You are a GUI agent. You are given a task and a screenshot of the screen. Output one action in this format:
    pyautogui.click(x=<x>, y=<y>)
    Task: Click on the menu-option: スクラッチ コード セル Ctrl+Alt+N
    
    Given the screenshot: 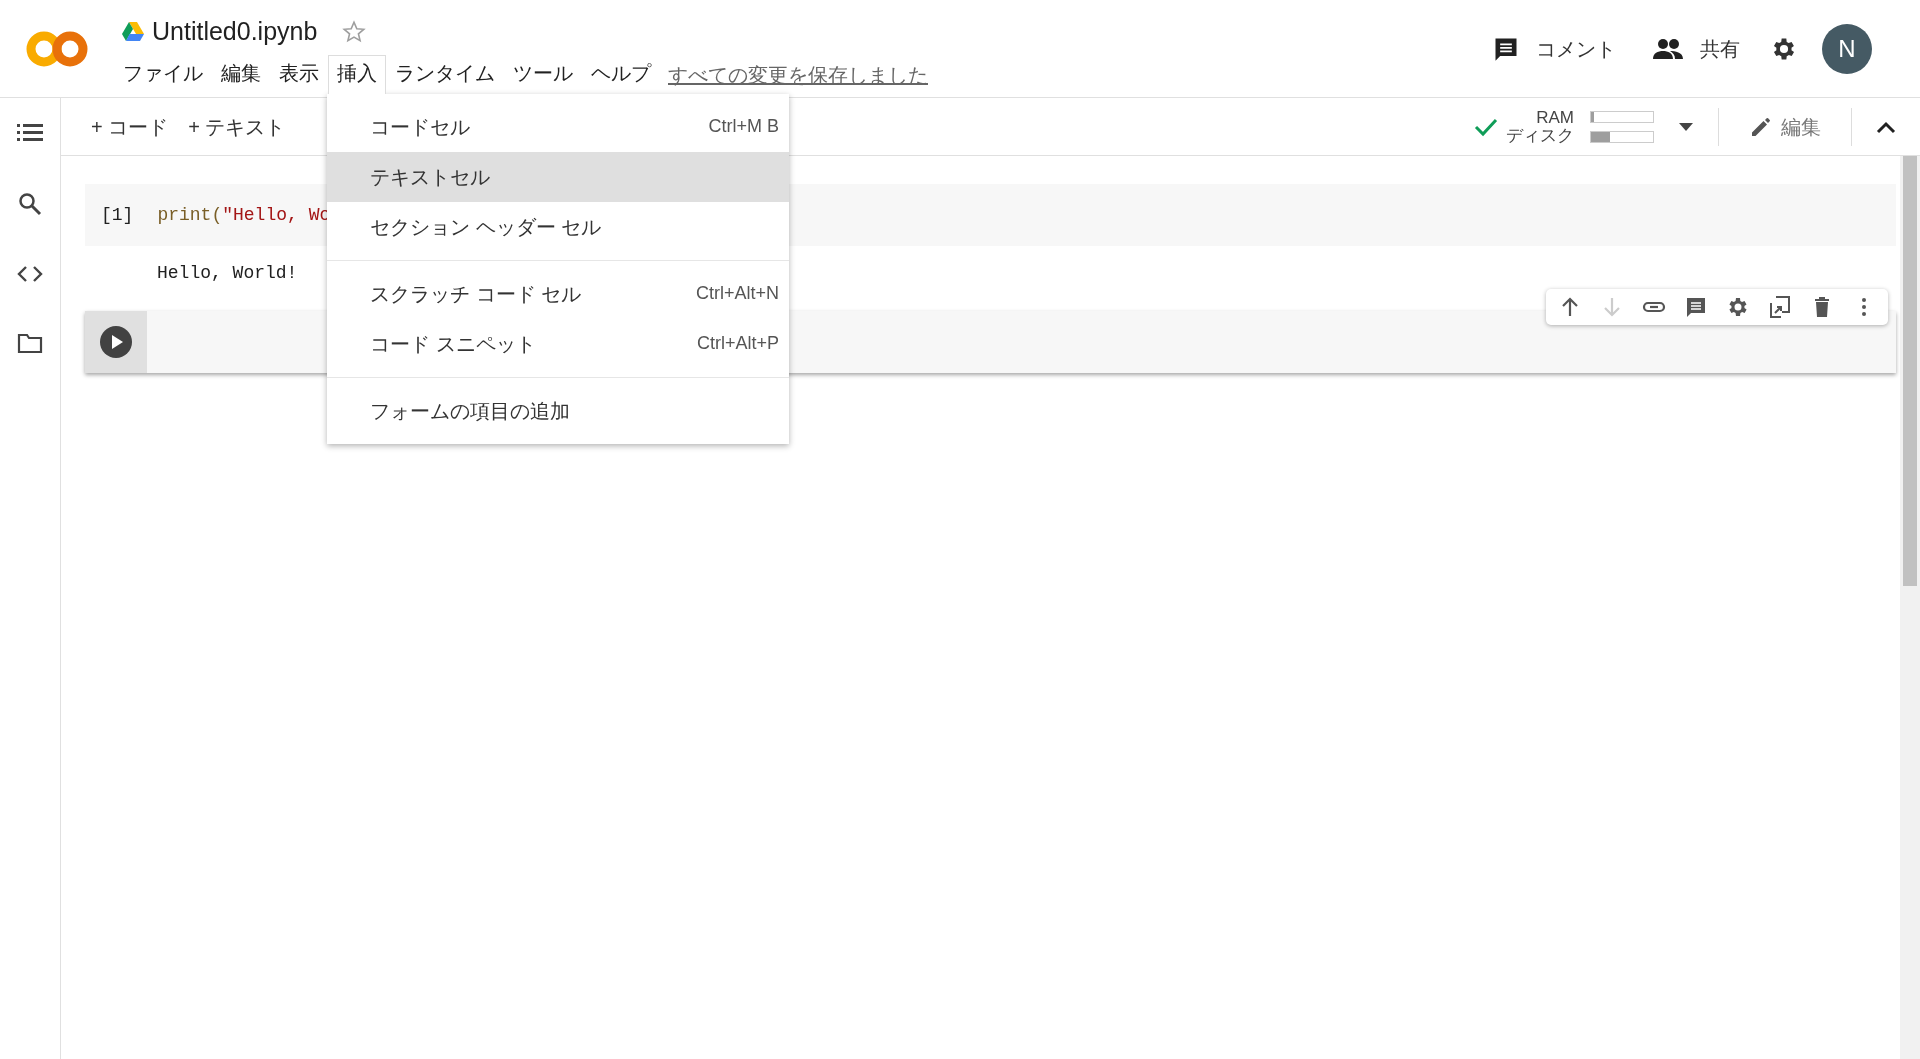 What is the action you would take?
    pyautogui.click(x=558, y=293)
    